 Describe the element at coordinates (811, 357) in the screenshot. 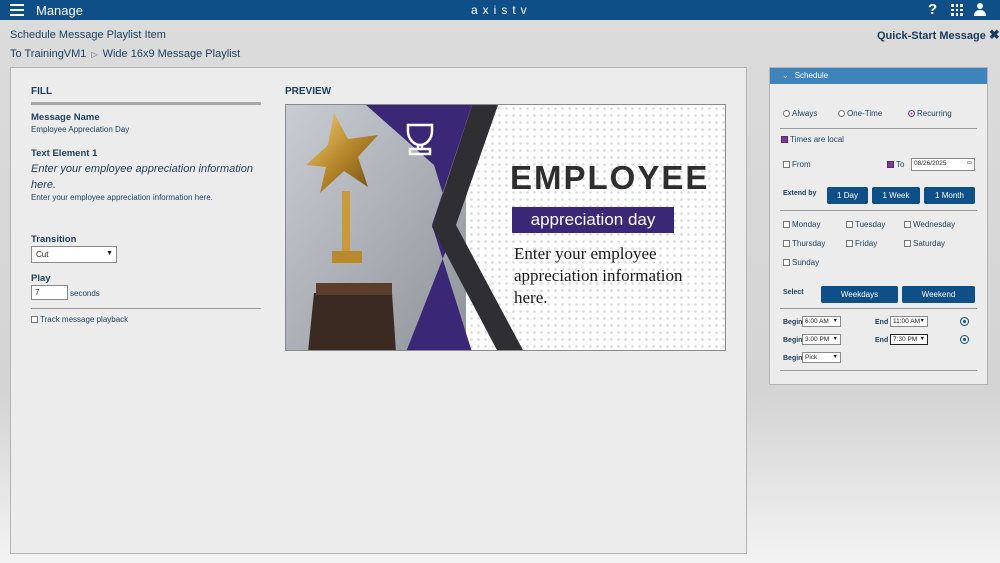

I see `begin-time-value: Pick` at that location.